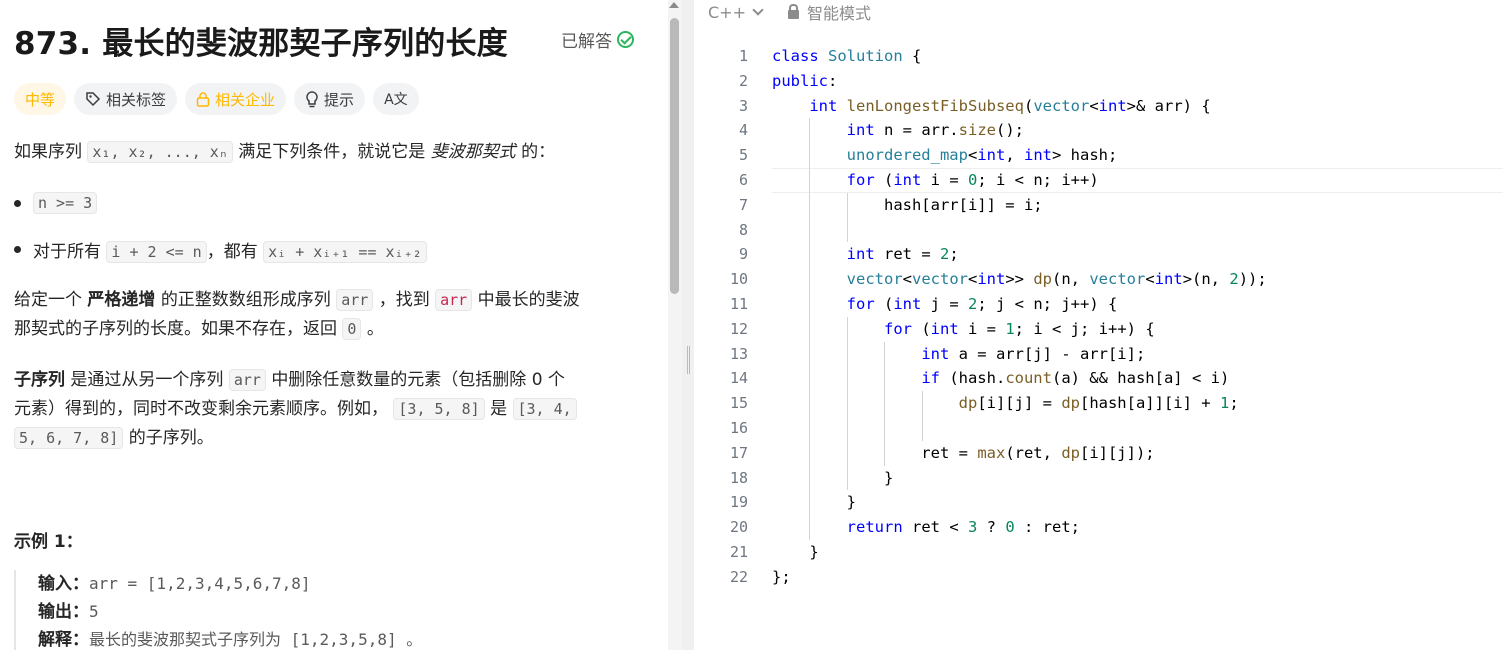  I want to click on panel-splitter, so click(688, 325).